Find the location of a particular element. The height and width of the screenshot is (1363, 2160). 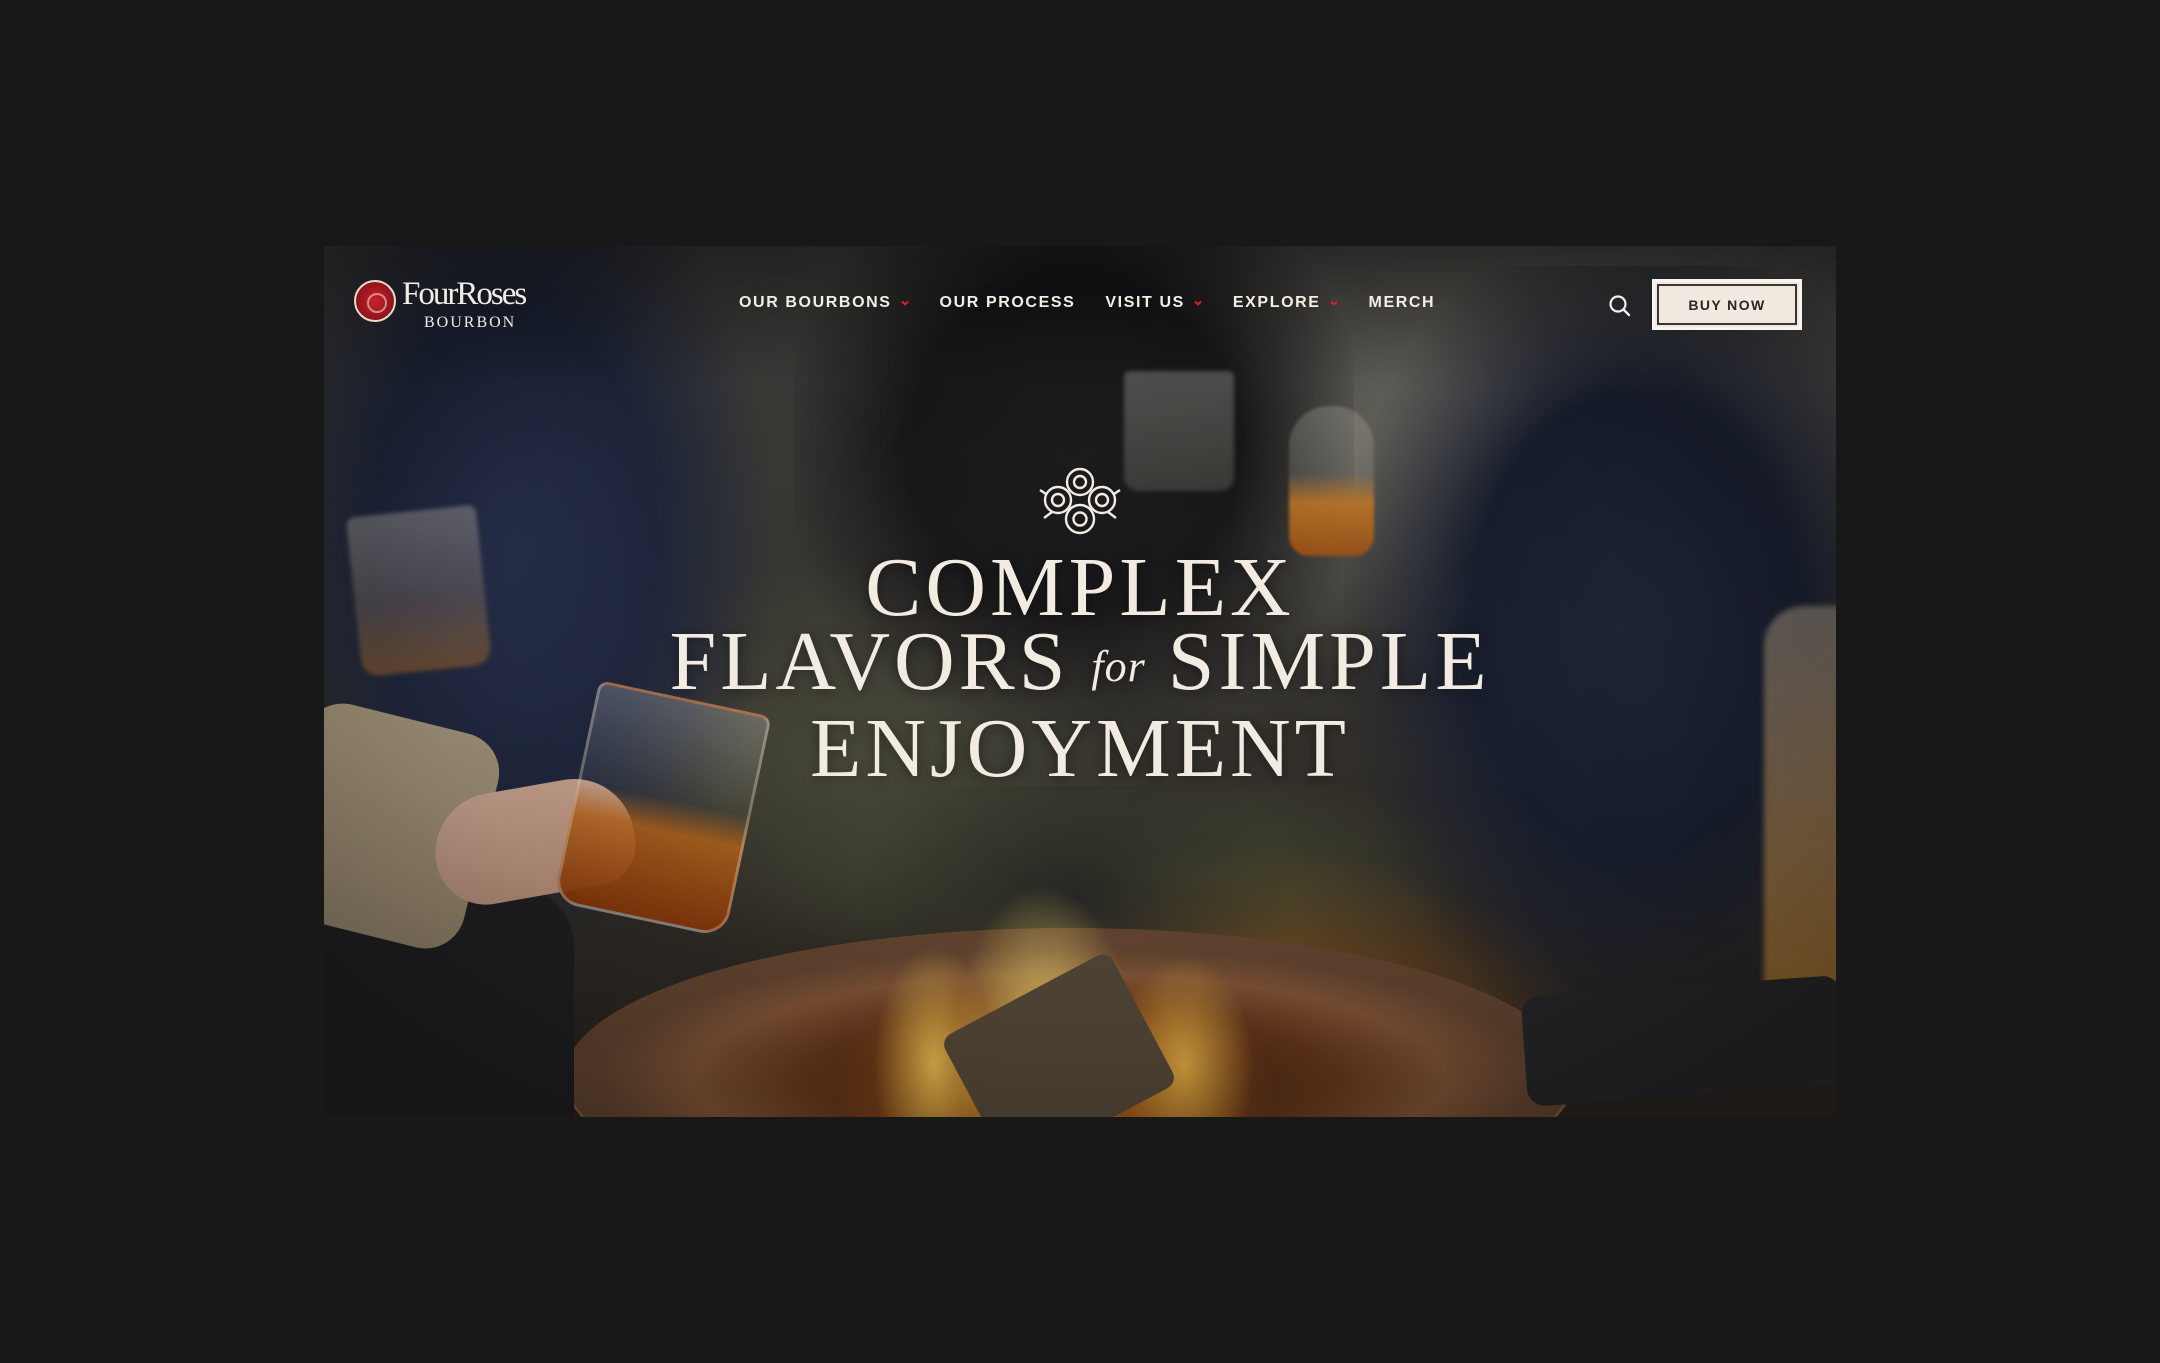

brand-logo: FourRoses BOURBON is located at coordinates (441, 308).